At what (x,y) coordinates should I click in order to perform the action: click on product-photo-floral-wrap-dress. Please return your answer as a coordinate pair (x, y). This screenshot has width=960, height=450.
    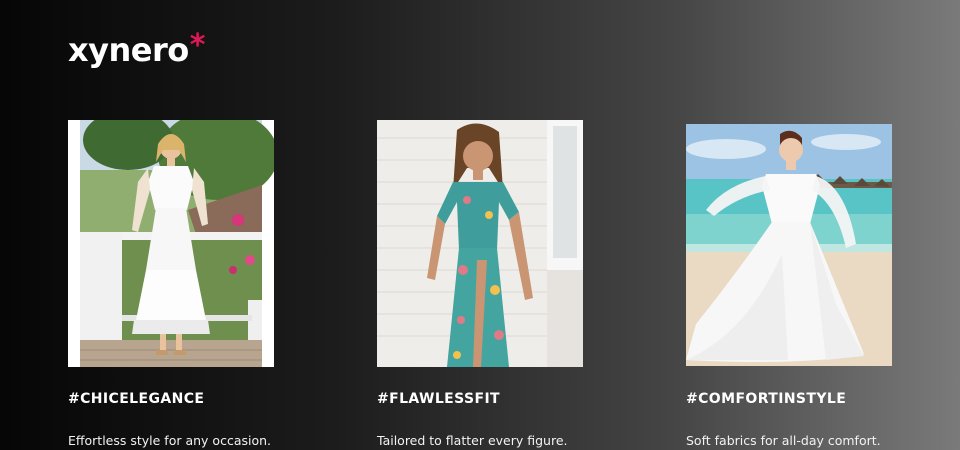
    Looking at the image, I should click on (480, 243).